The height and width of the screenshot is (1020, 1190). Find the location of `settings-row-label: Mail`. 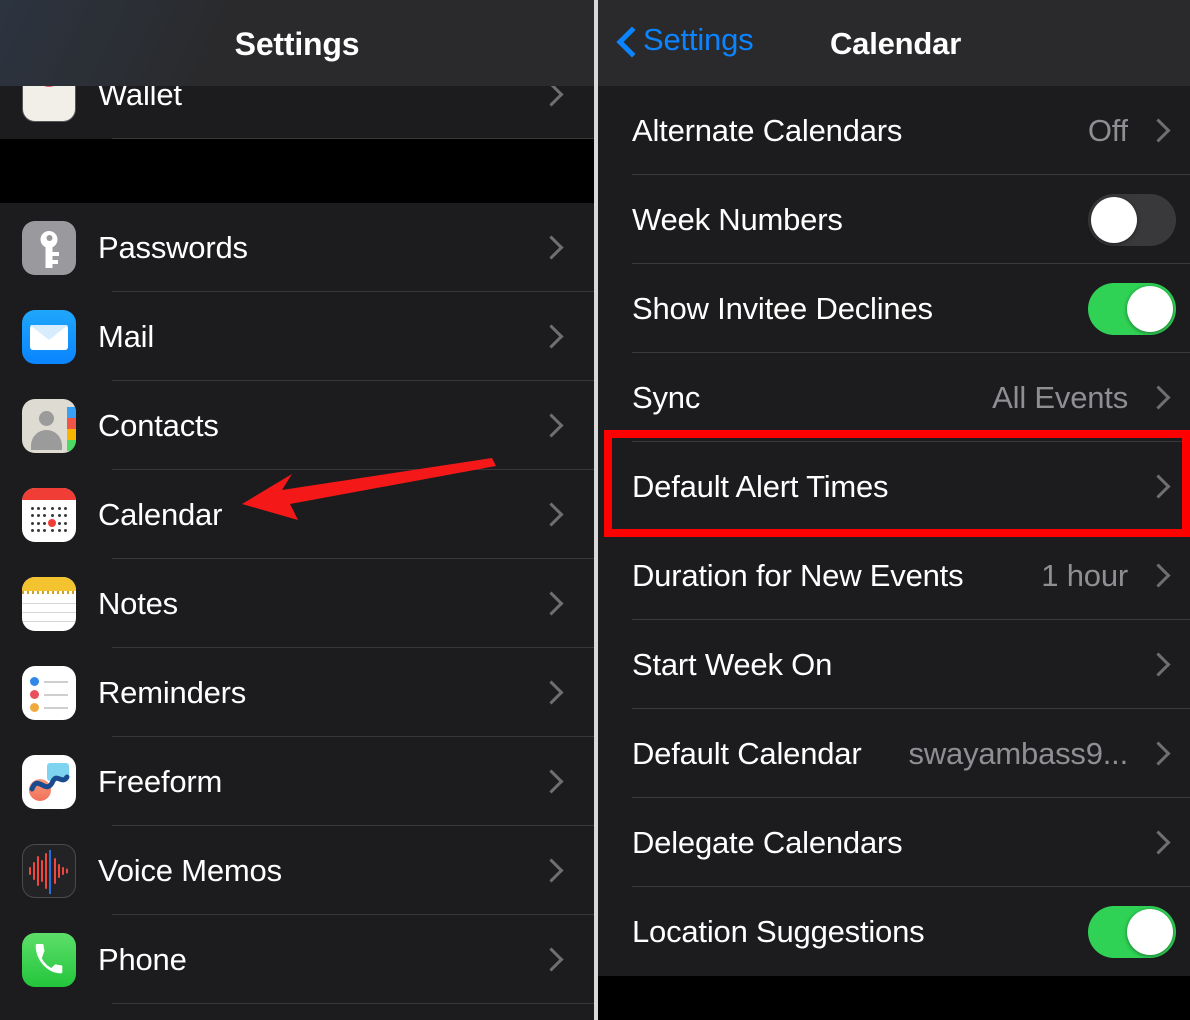

settings-row-label: Mail is located at coordinates (126, 336).